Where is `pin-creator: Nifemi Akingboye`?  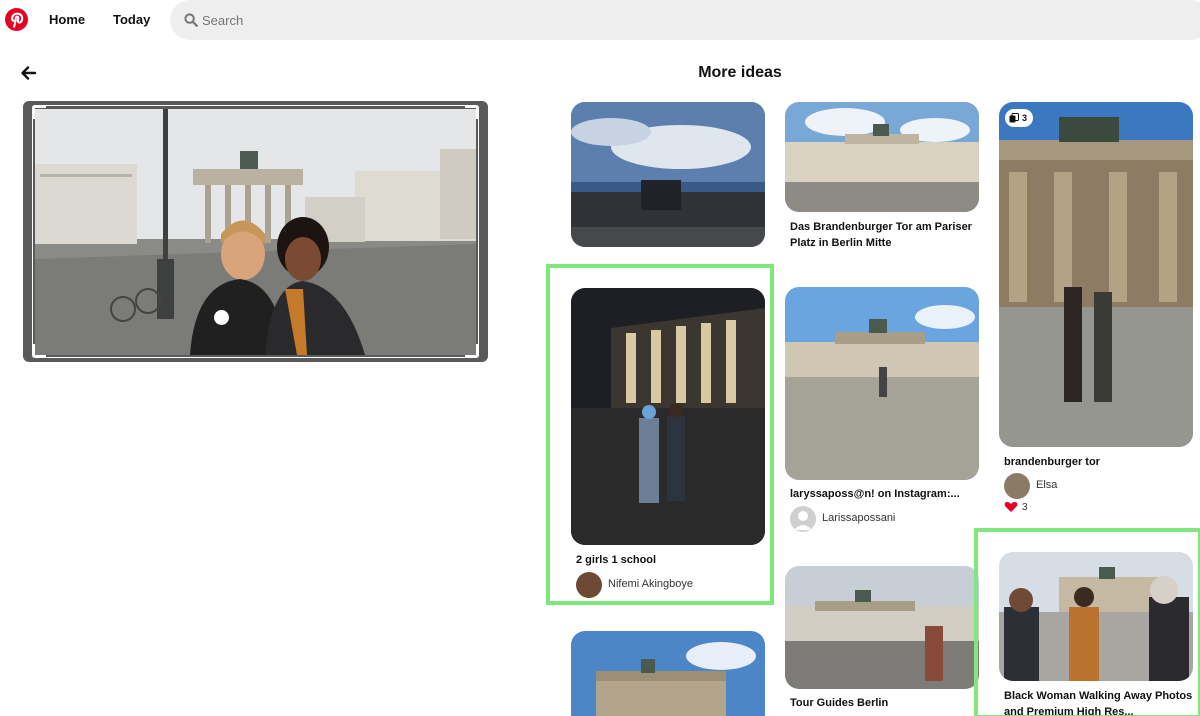
pin-creator: Nifemi Akingboye is located at coordinates (671, 585).